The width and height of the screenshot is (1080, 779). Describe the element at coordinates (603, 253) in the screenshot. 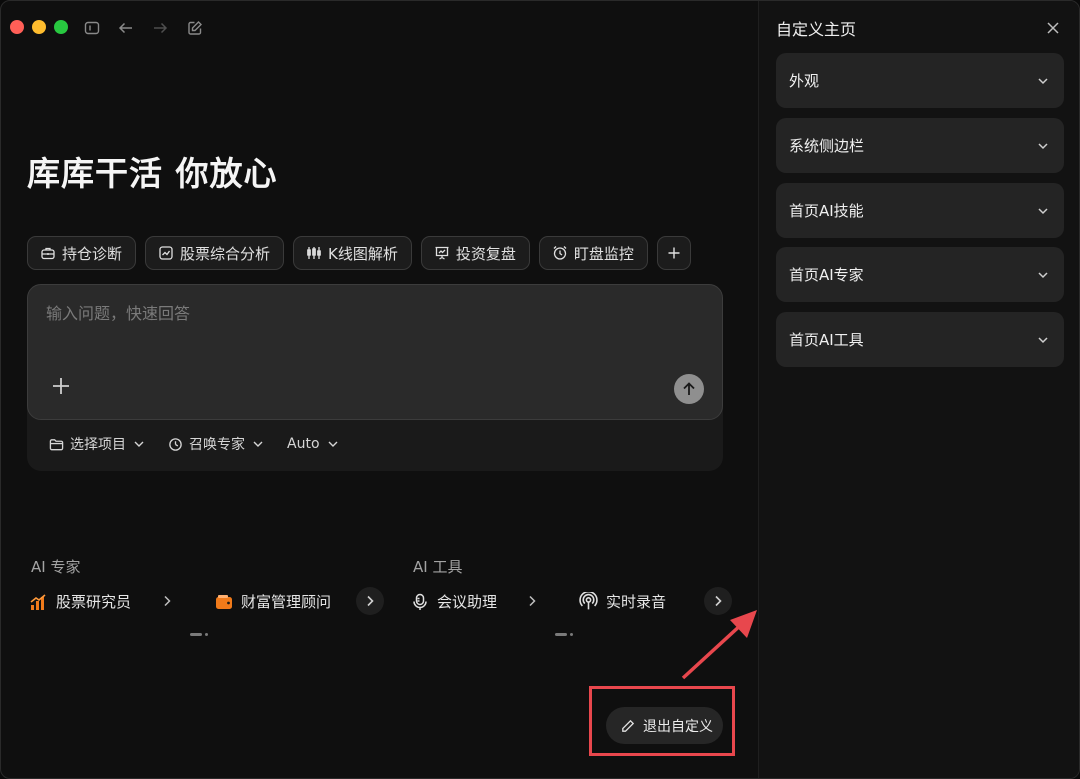

I see `chip-label: 盯盘监控` at that location.